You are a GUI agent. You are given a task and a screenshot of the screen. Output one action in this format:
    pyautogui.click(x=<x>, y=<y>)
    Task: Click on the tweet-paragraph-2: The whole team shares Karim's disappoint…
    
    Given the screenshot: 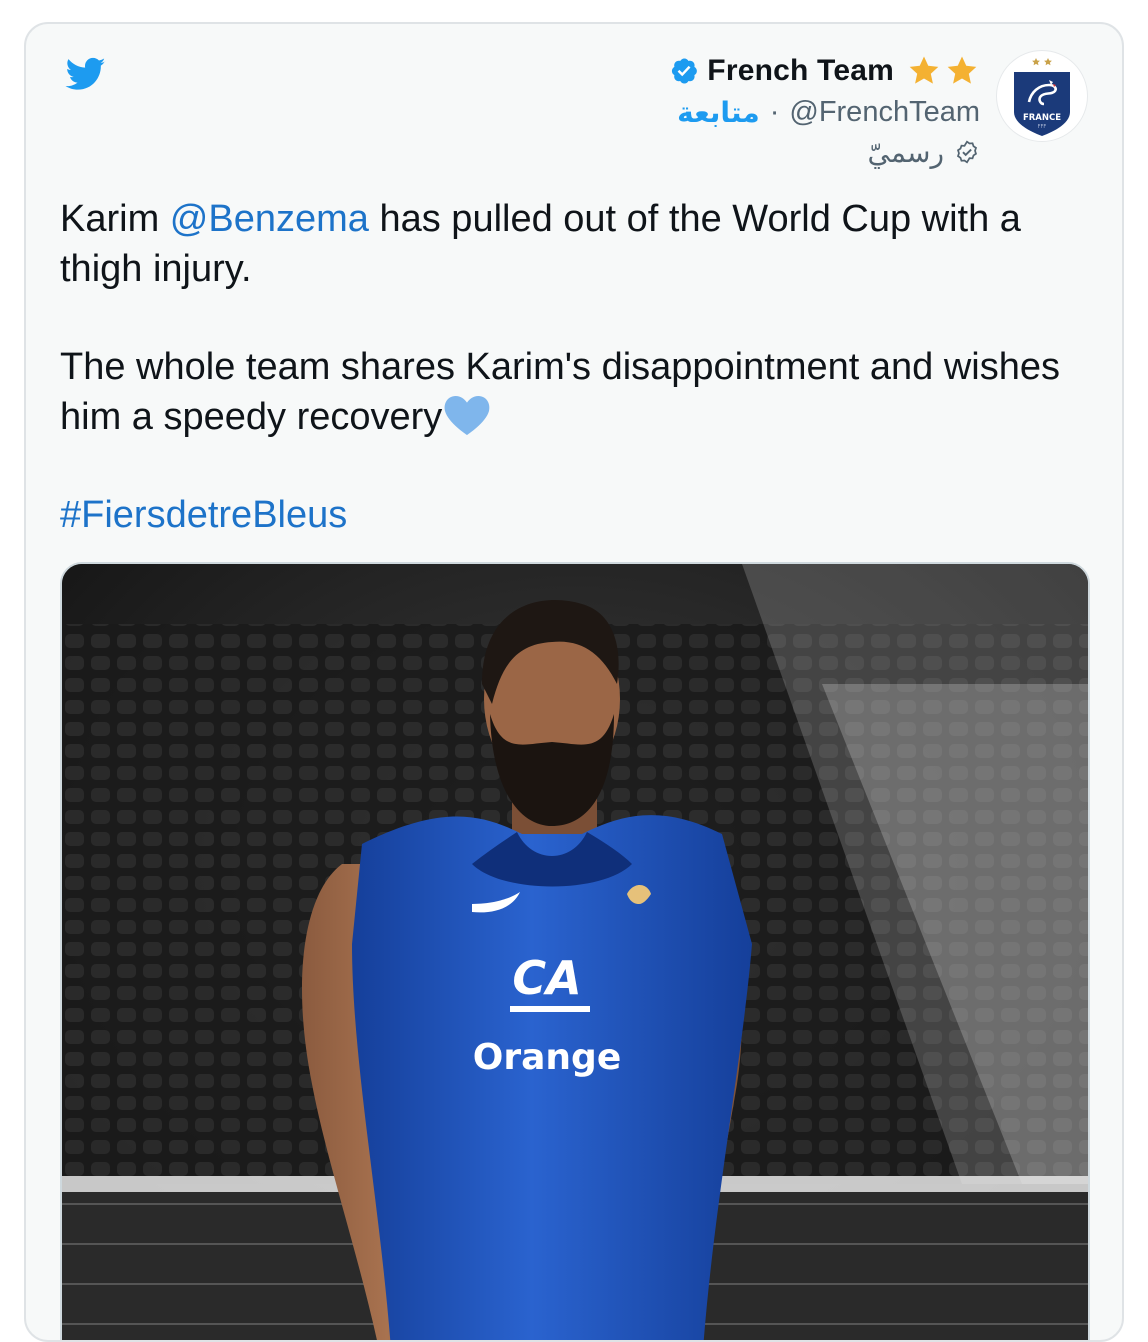 What is the action you would take?
    pyautogui.click(x=580, y=392)
    